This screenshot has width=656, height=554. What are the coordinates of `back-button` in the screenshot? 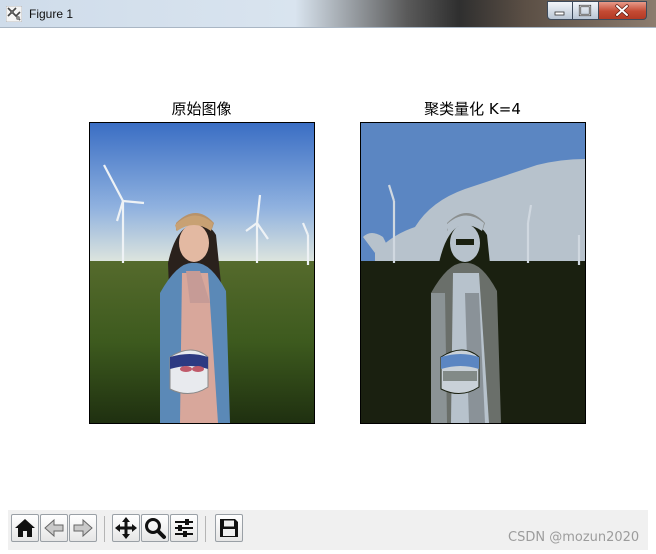 It's located at (54, 528).